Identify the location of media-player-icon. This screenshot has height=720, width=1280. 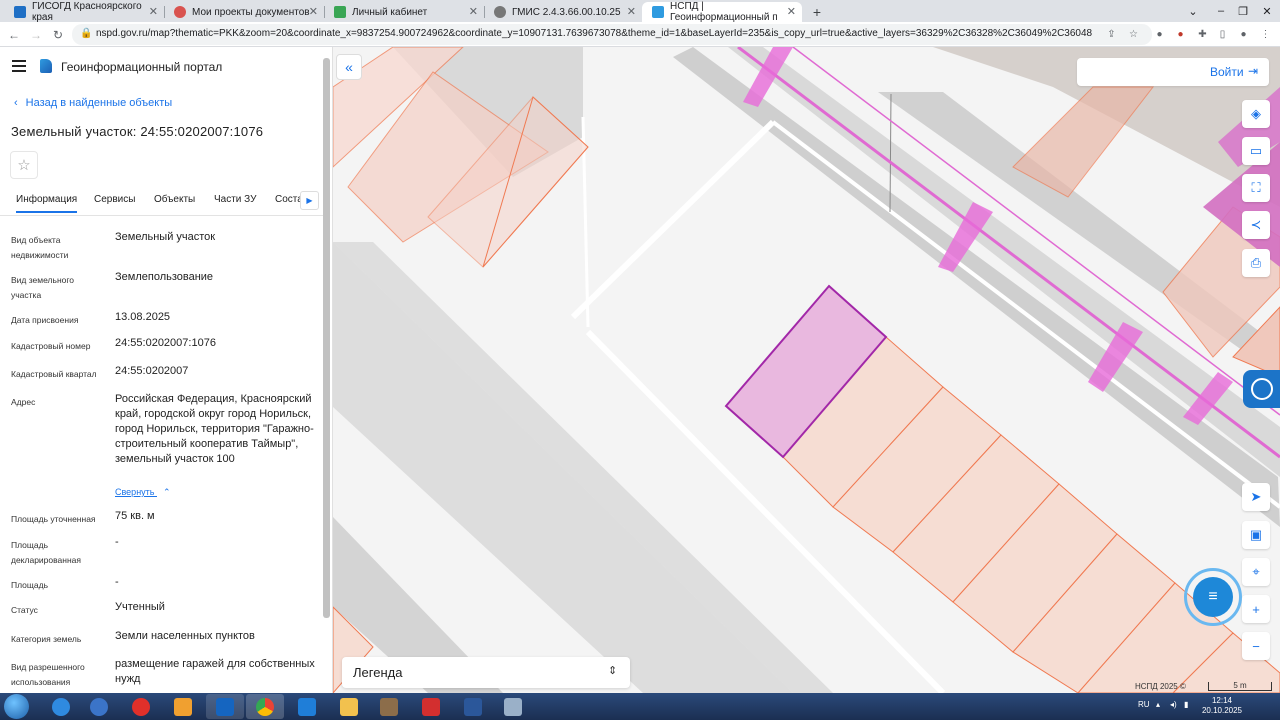
(183, 706).